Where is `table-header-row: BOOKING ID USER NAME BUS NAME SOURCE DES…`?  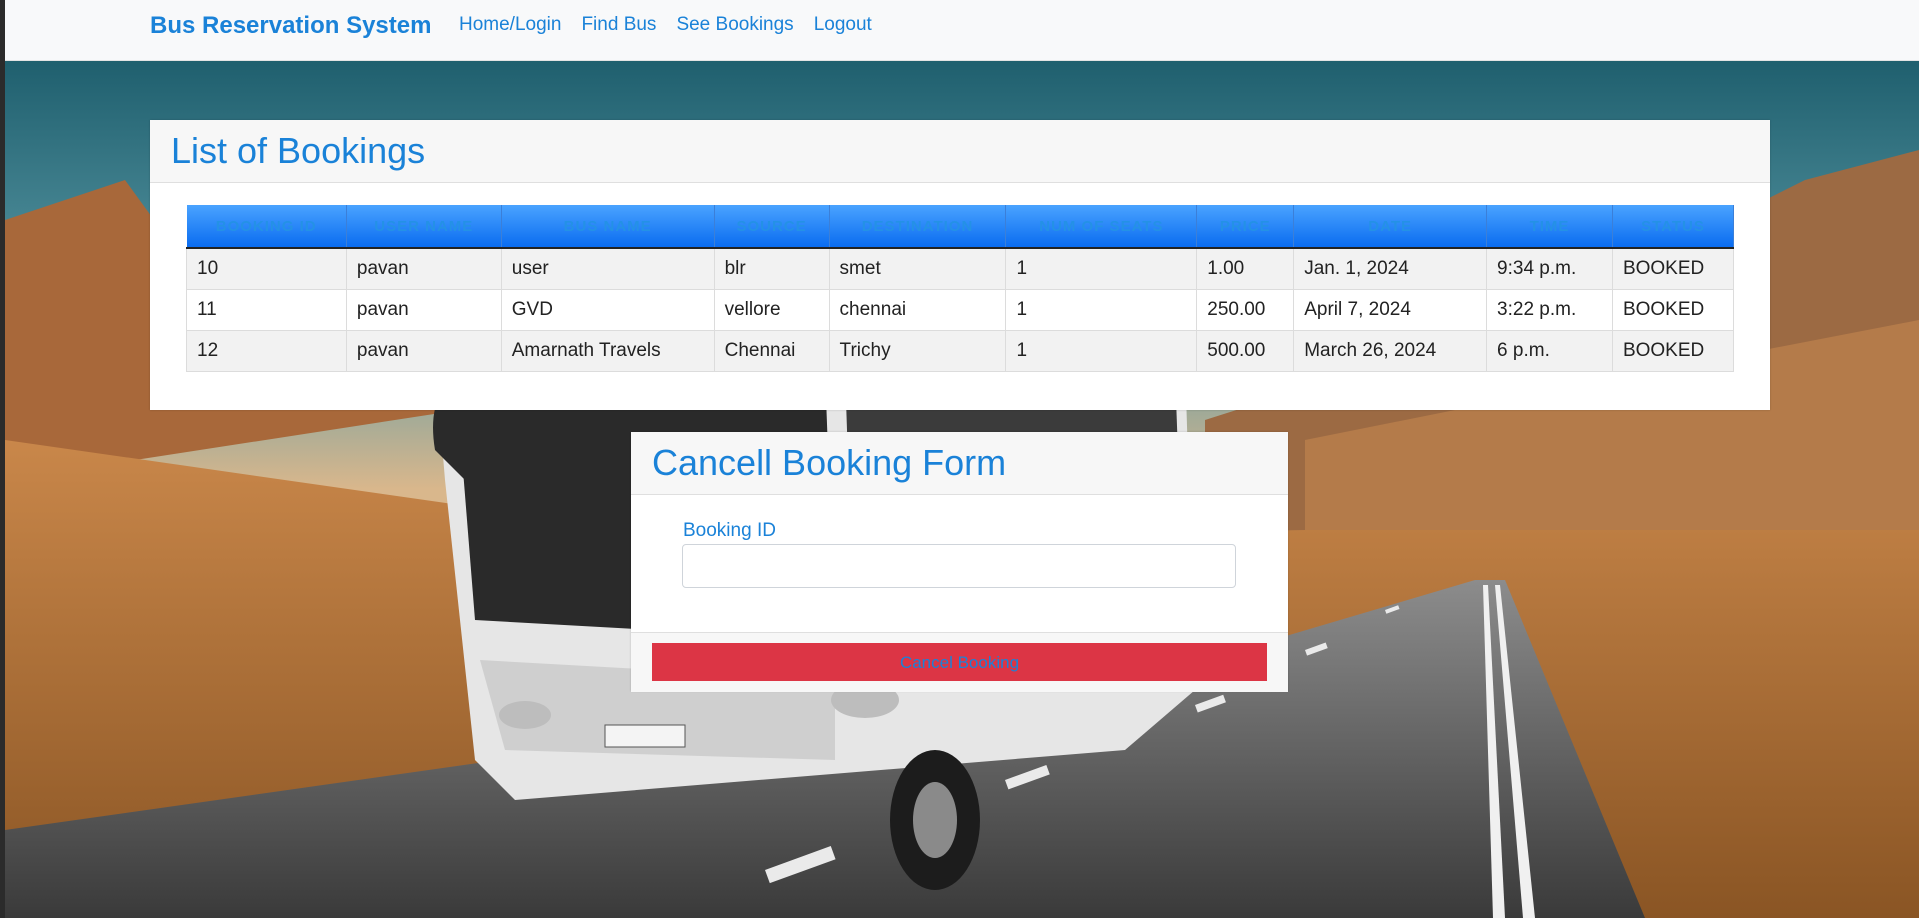
table-header-row: BOOKING ID USER NAME BUS NAME SOURCE DES… is located at coordinates (960, 227).